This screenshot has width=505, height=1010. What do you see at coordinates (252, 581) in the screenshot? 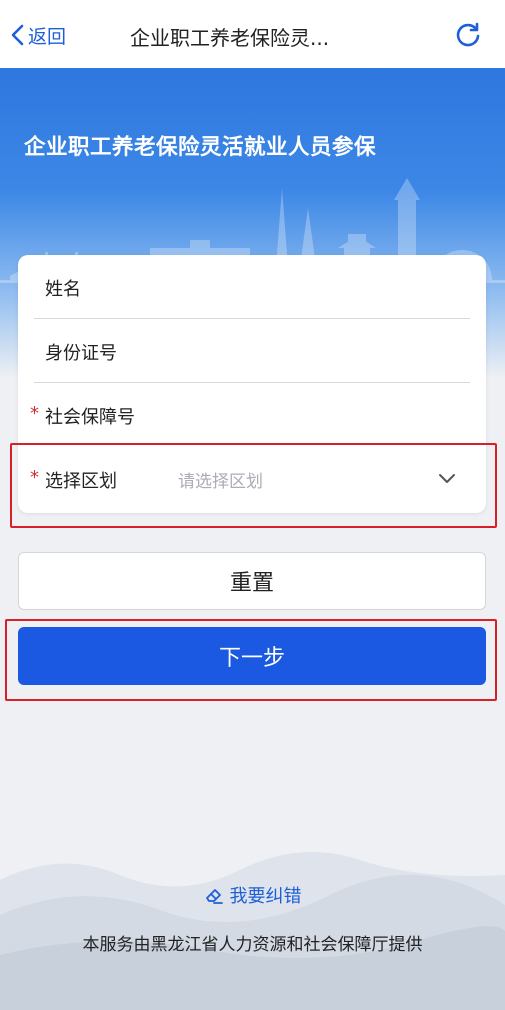
I see `reset-button: 重置` at bounding box center [252, 581].